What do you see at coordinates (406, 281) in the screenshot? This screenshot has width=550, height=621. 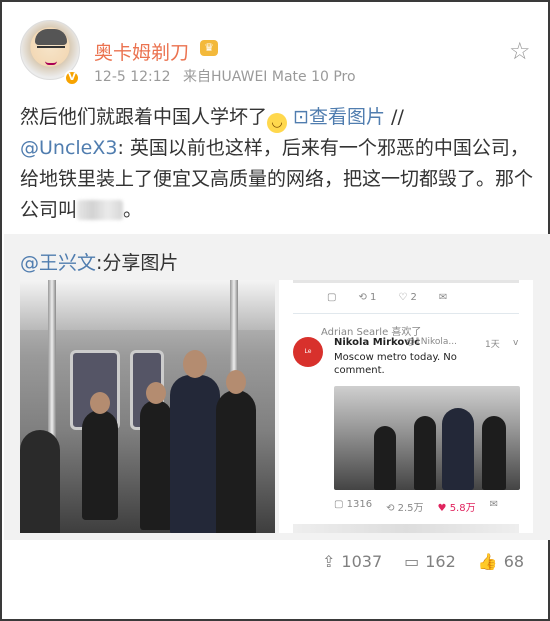 I see `tweet-top-edge` at bounding box center [406, 281].